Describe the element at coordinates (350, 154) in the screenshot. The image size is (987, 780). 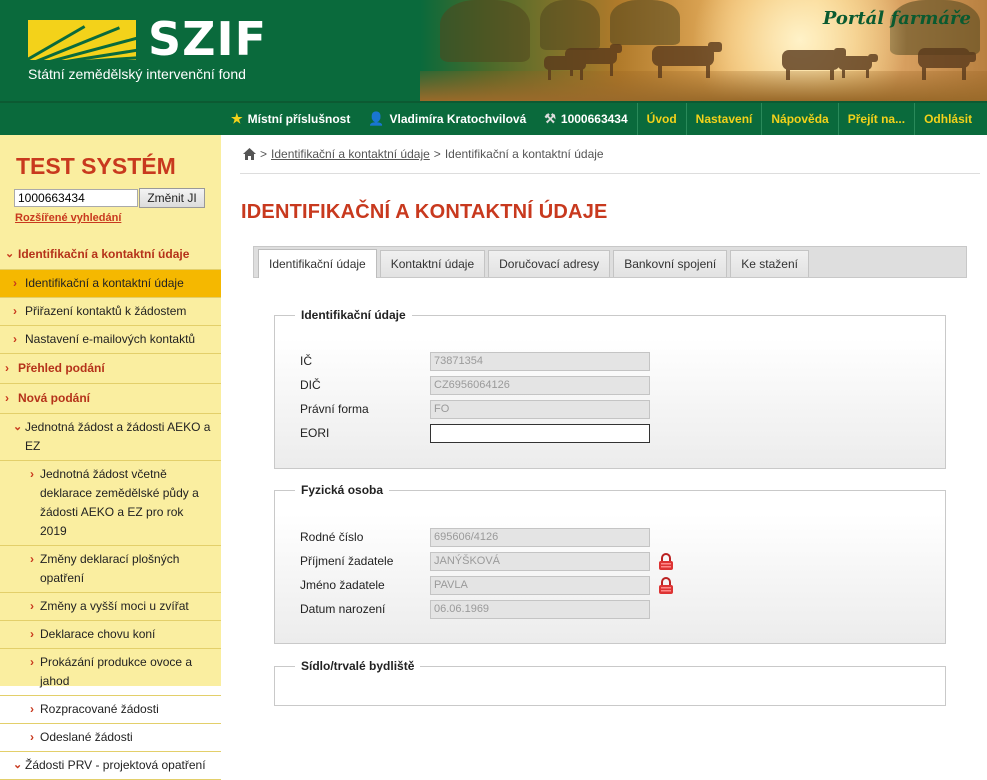
I see `breadcrumb-link: Identifikační a kontaktní údaje` at that location.